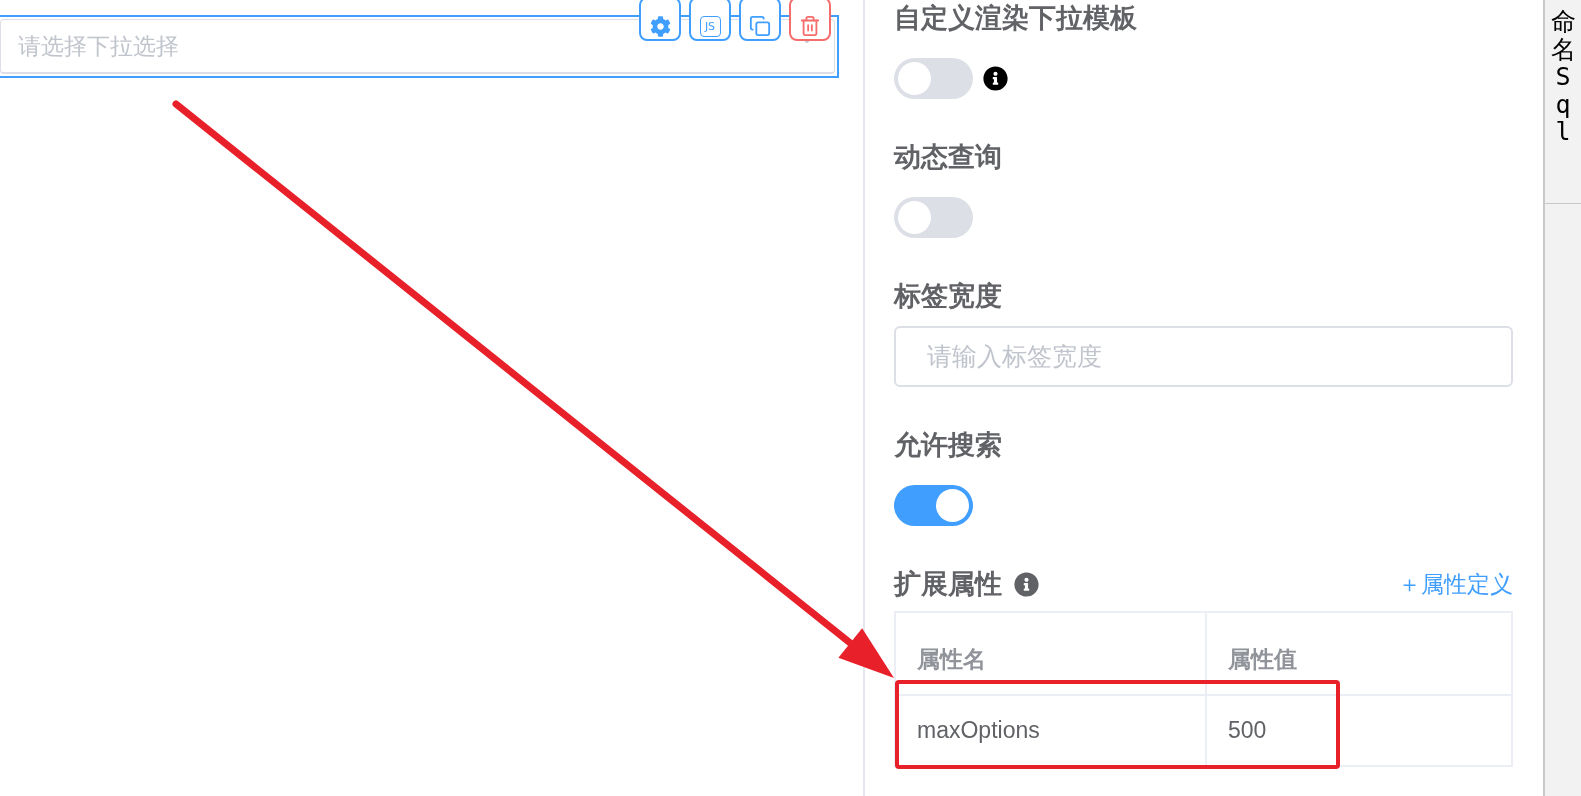 This screenshot has width=1581, height=796. What do you see at coordinates (948, 445) in the screenshot?
I see `field-label: 允许搜索` at bounding box center [948, 445].